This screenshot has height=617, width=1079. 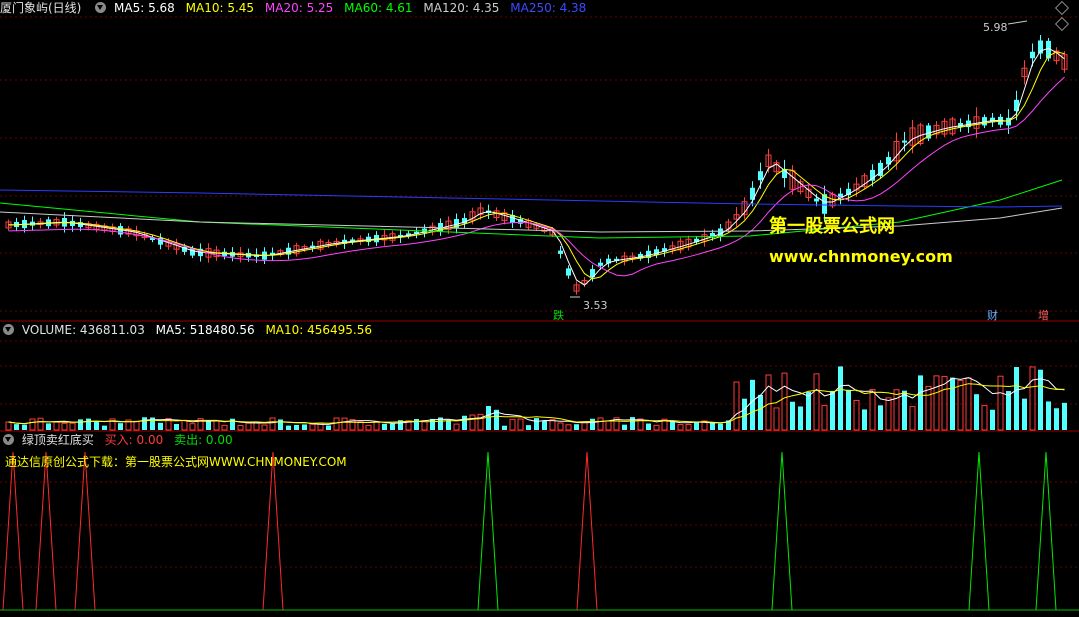 I want to click on event-marker-zeng: 增, so click(x=1043, y=315).